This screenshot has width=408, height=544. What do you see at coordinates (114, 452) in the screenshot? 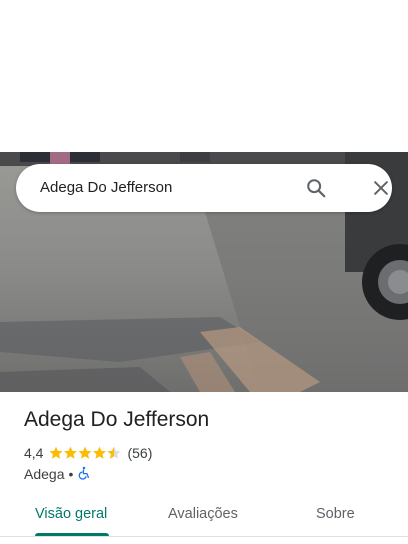
I see `half-star-icon` at bounding box center [114, 452].